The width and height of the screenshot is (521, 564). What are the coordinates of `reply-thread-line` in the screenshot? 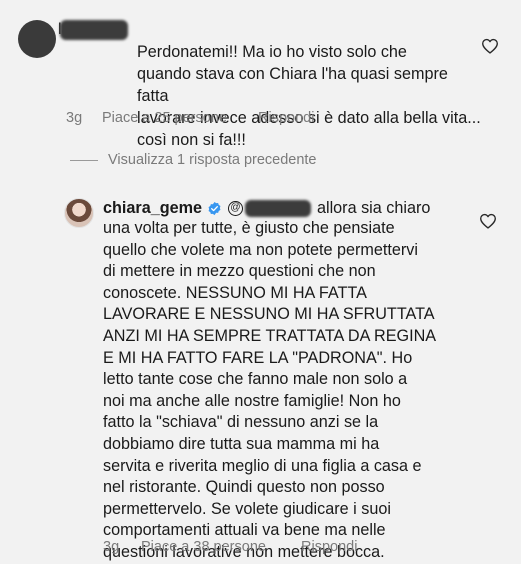 It's located at (84, 160).